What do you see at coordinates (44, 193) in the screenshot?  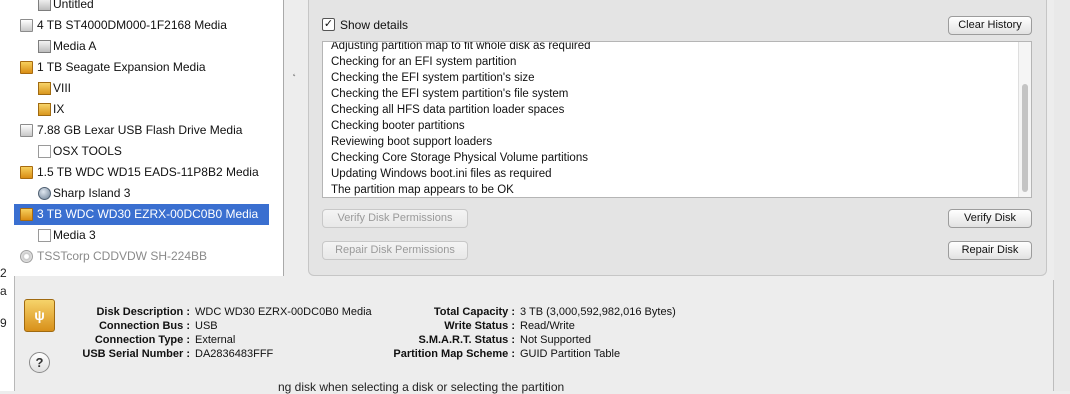 I see `network-volume-icon` at bounding box center [44, 193].